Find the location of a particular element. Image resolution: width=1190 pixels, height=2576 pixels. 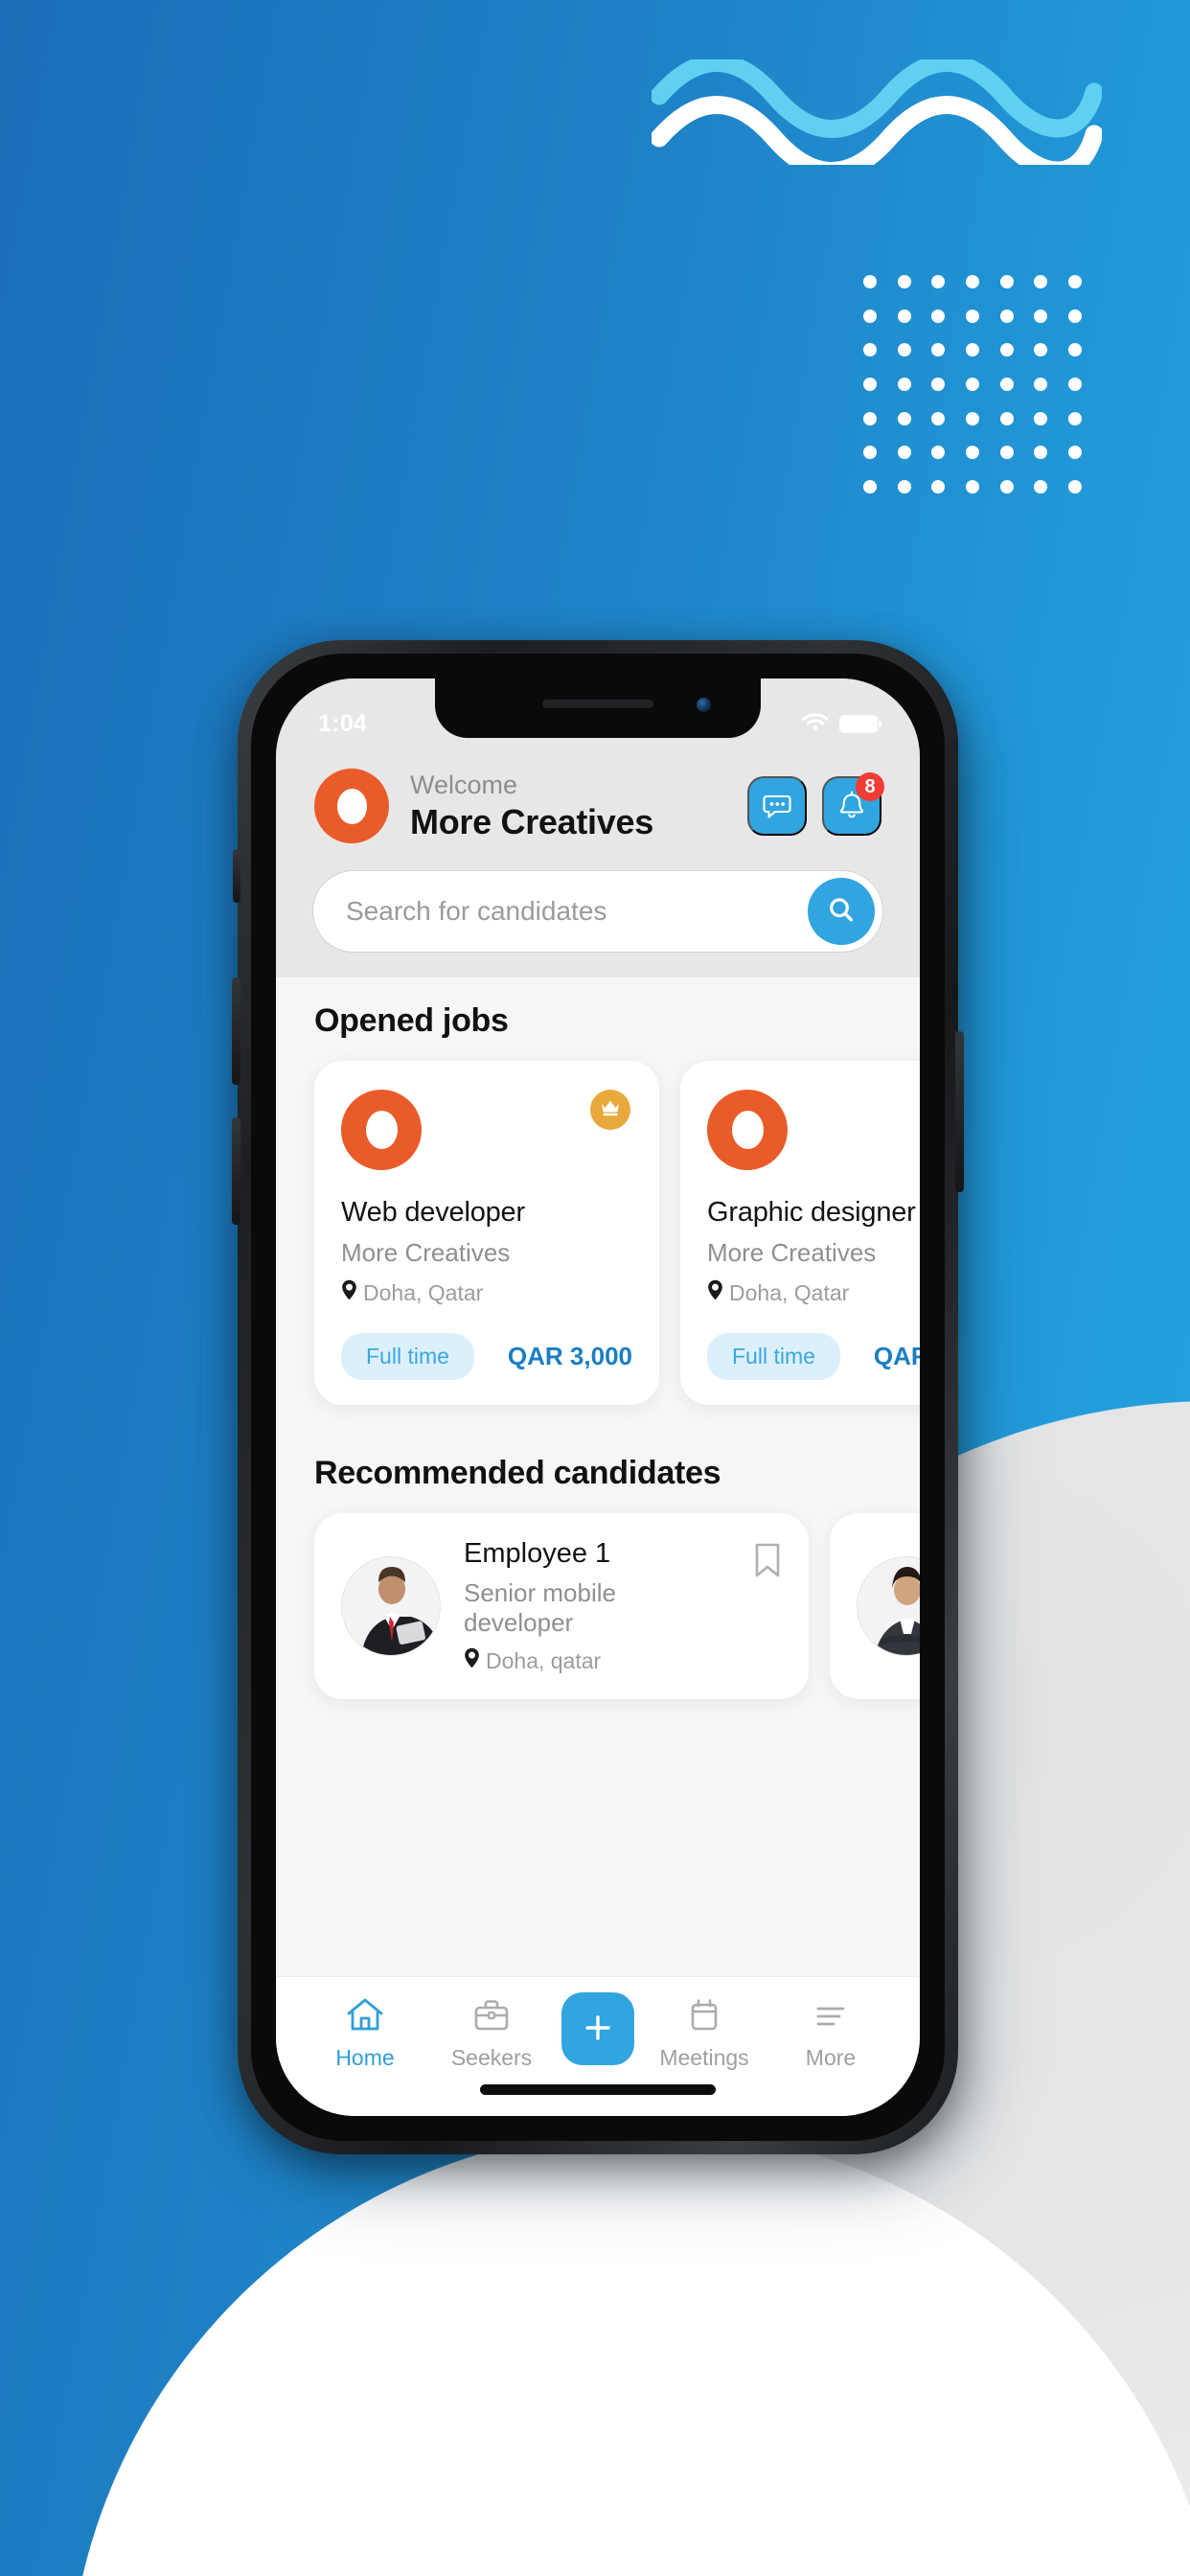

search-section is located at coordinates (598, 924).